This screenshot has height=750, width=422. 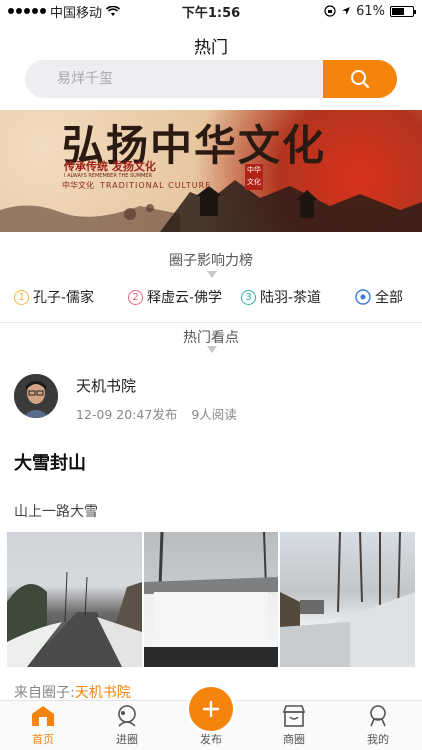 What do you see at coordinates (43, 716) in the screenshot?
I see `home-icon` at bounding box center [43, 716].